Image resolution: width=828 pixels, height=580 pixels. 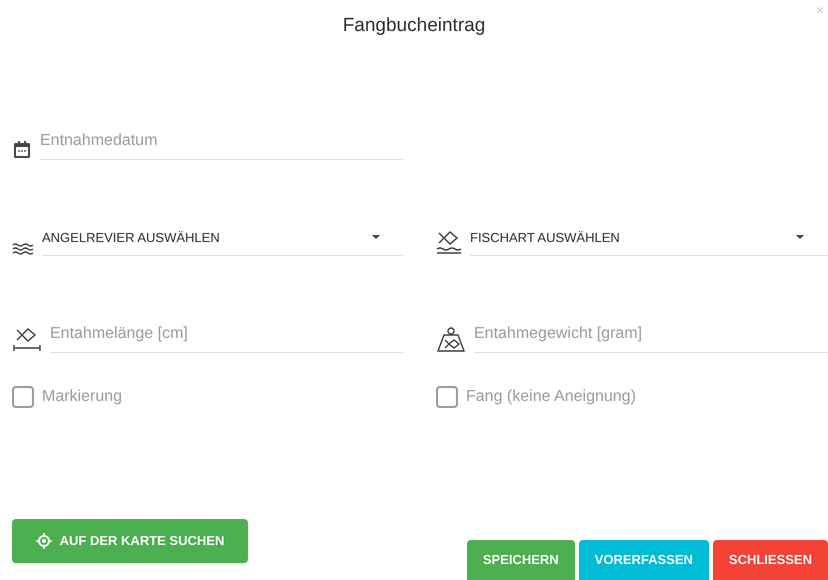 I want to click on close-button: ×, so click(x=820, y=10).